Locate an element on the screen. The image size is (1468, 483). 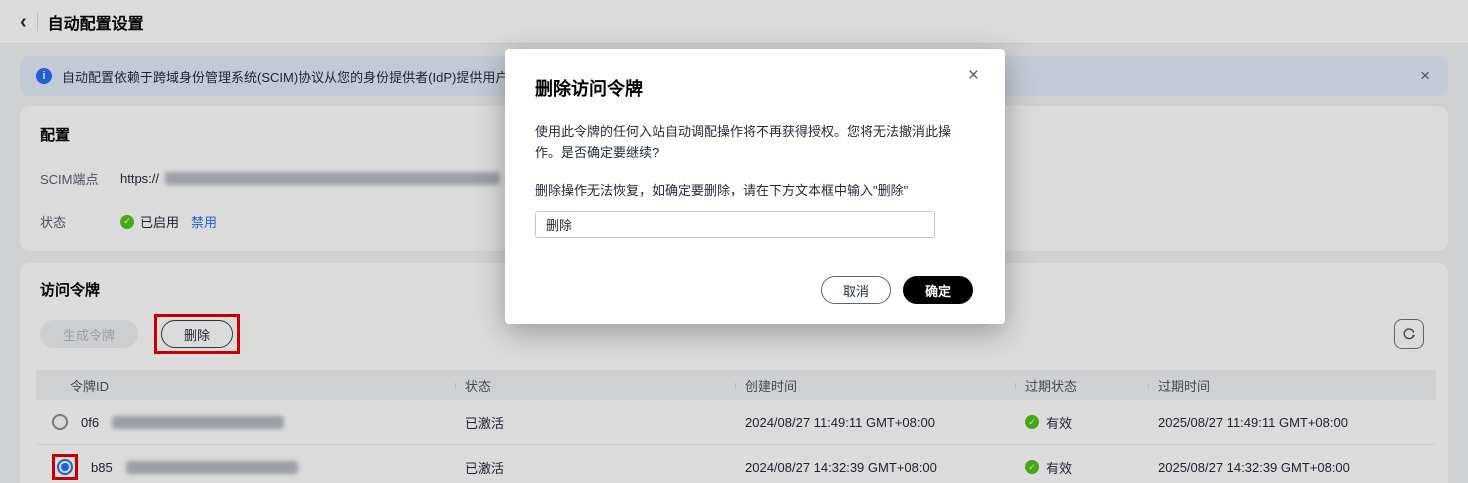
modal-close-icon: × is located at coordinates (973, 76).